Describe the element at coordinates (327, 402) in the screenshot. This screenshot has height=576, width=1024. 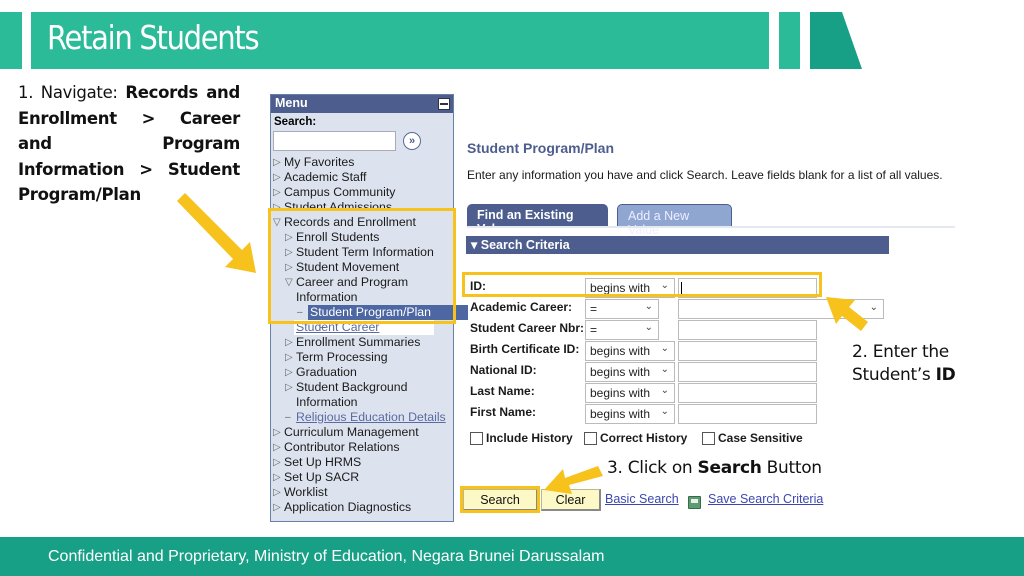
I see `menu-item-label: Information` at that location.